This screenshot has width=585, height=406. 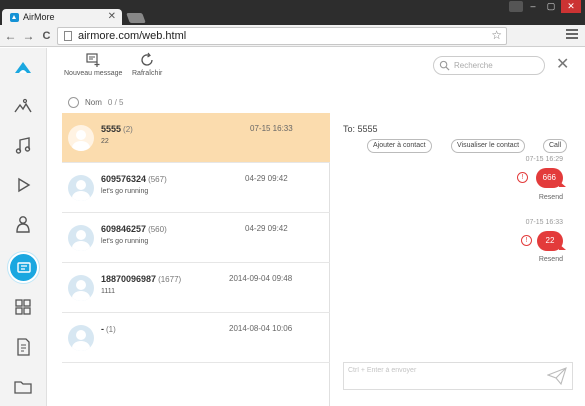 I want to click on message-count: (2), so click(x=128, y=129).